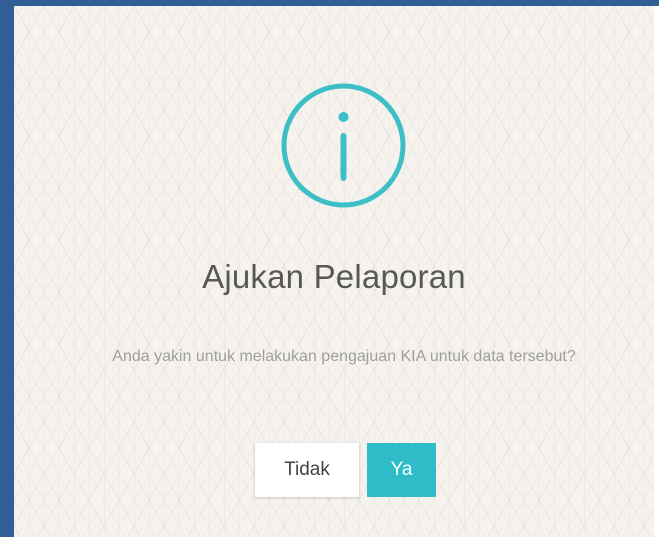 This screenshot has height=537, width=659. I want to click on dialog-title: Ajukan Pelaporan, so click(334, 276).